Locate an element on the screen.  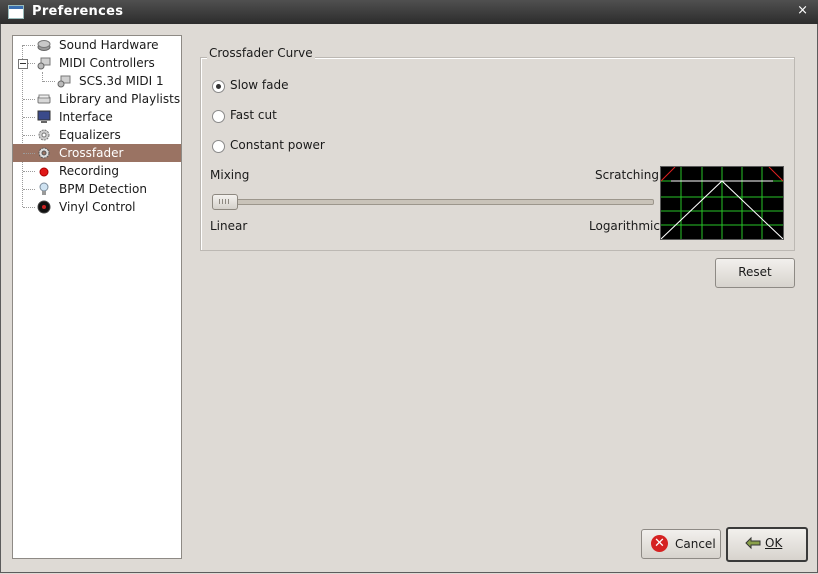
collapse-icon is located at coordinates (23, 64).